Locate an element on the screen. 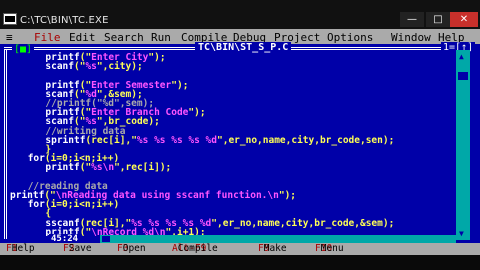  scroll-up-icon: ▲ is located at coordinates (461, 56).